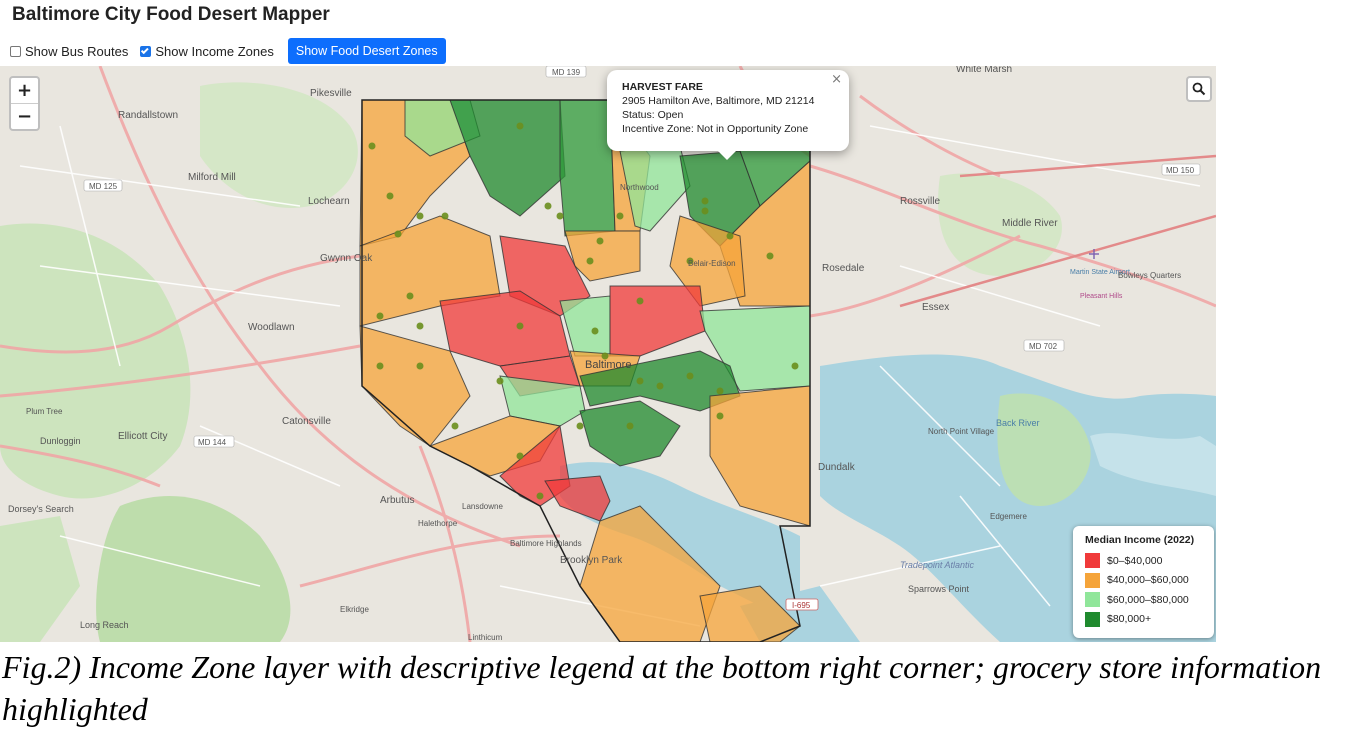 The height and width of the screenshot is (750, 1358). I want to click on search-icon, so click(1199, 89).